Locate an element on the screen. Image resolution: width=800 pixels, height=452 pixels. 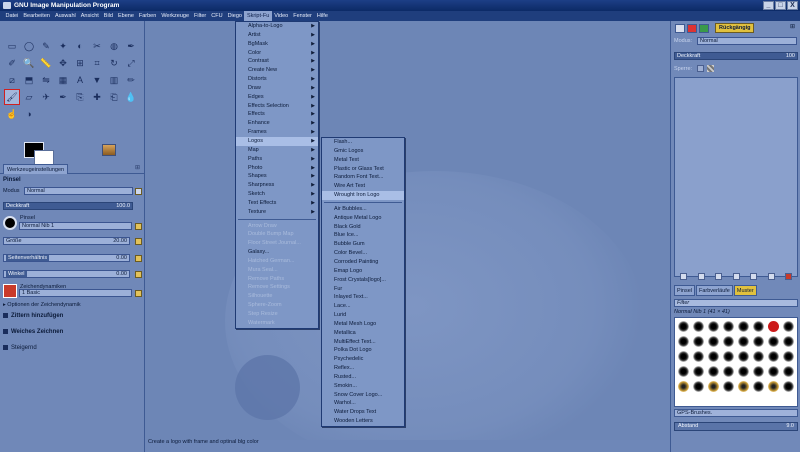
menu-werkzeuge: Werkzeuge is located at coordinates (175, 16).